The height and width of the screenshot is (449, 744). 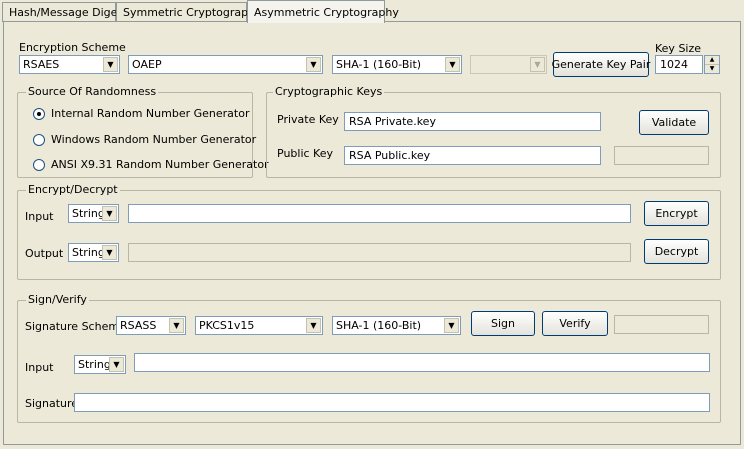 What do you see at coordinates (661, 155) in the screenshot?
I see `validation-status-field` at bounding box center [661, 155].